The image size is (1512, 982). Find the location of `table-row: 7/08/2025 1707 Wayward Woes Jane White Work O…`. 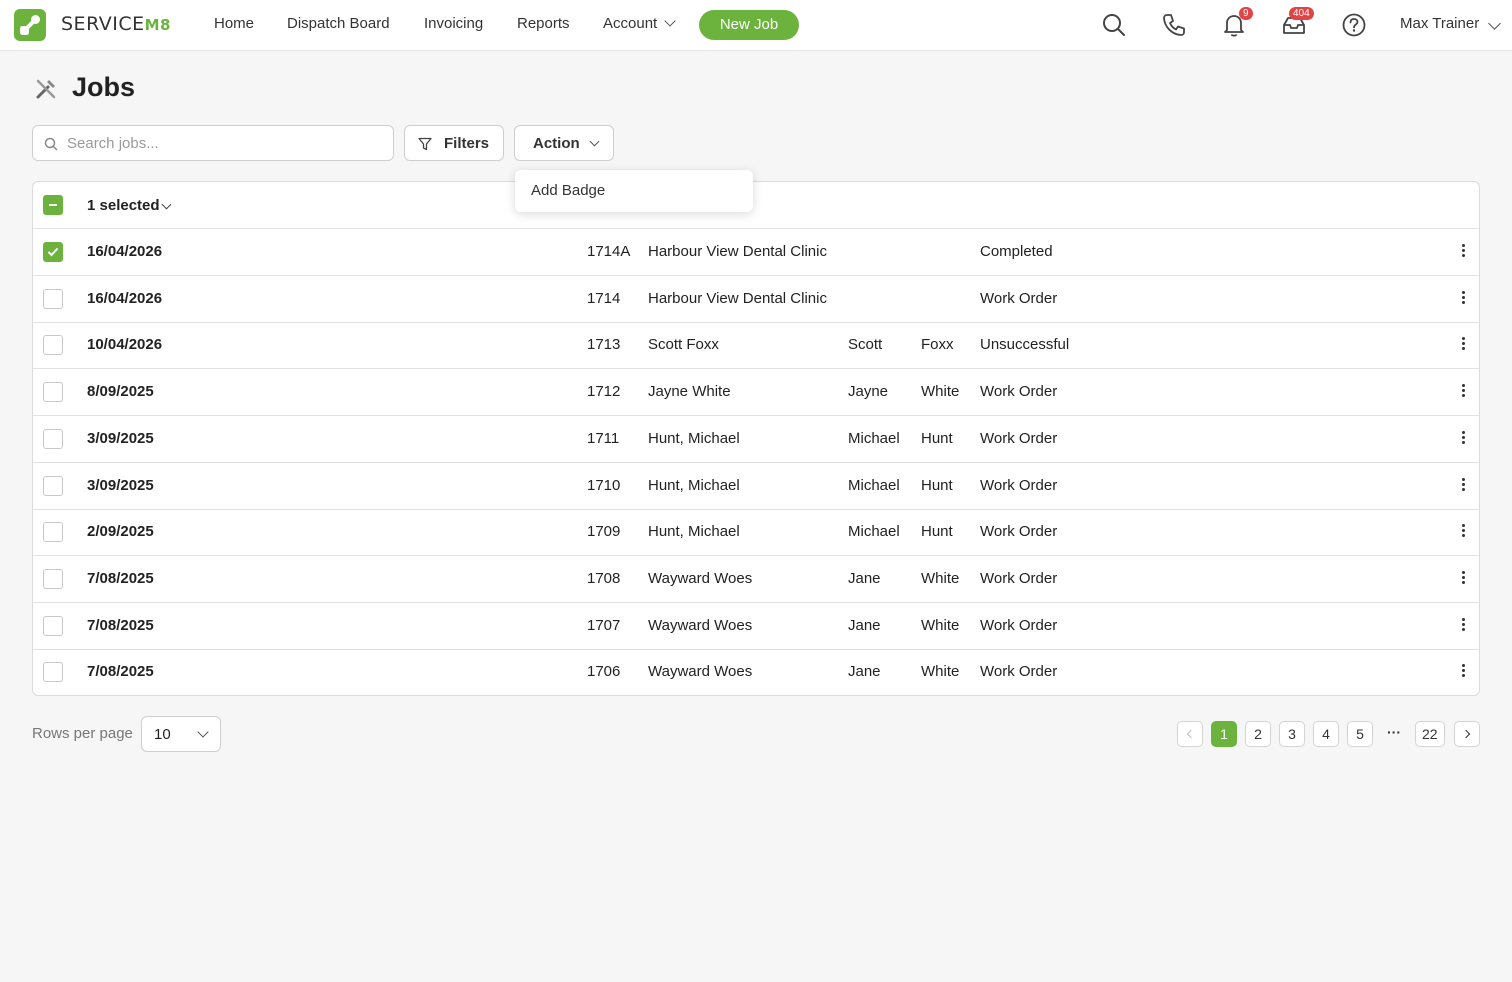

table-row: 7/08/2025 1707 Wayward Woes Jane White Work O… is located at coordinates (756, 626).